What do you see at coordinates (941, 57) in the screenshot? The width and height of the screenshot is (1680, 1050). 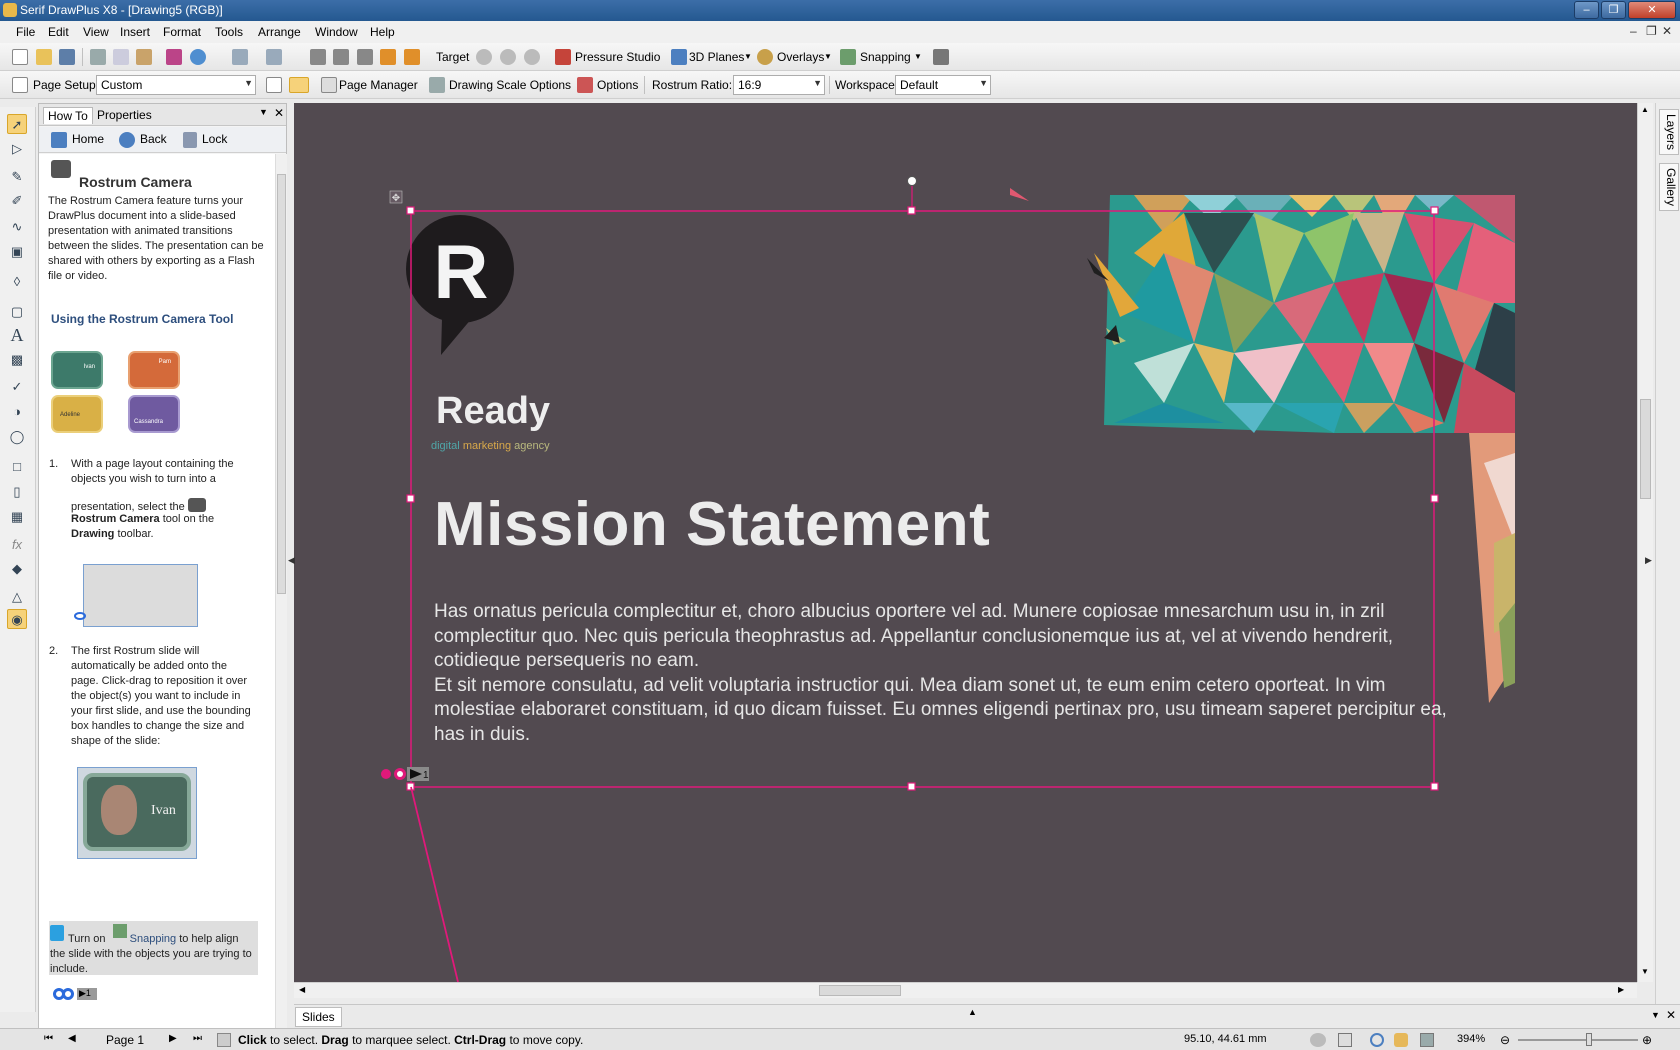 I see `print-icon` at bounding box center [941, 57].